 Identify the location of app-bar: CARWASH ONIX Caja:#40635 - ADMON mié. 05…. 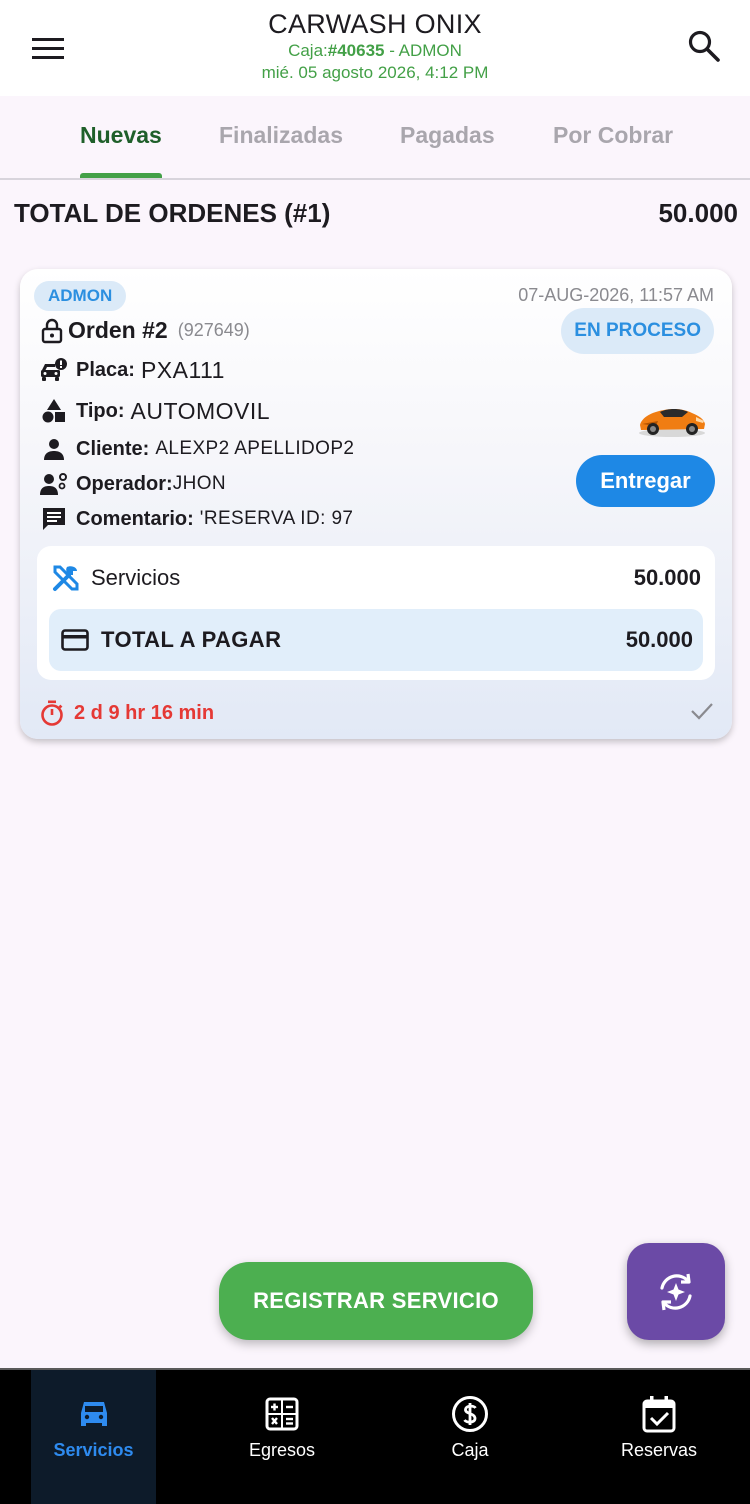
(375, 48).